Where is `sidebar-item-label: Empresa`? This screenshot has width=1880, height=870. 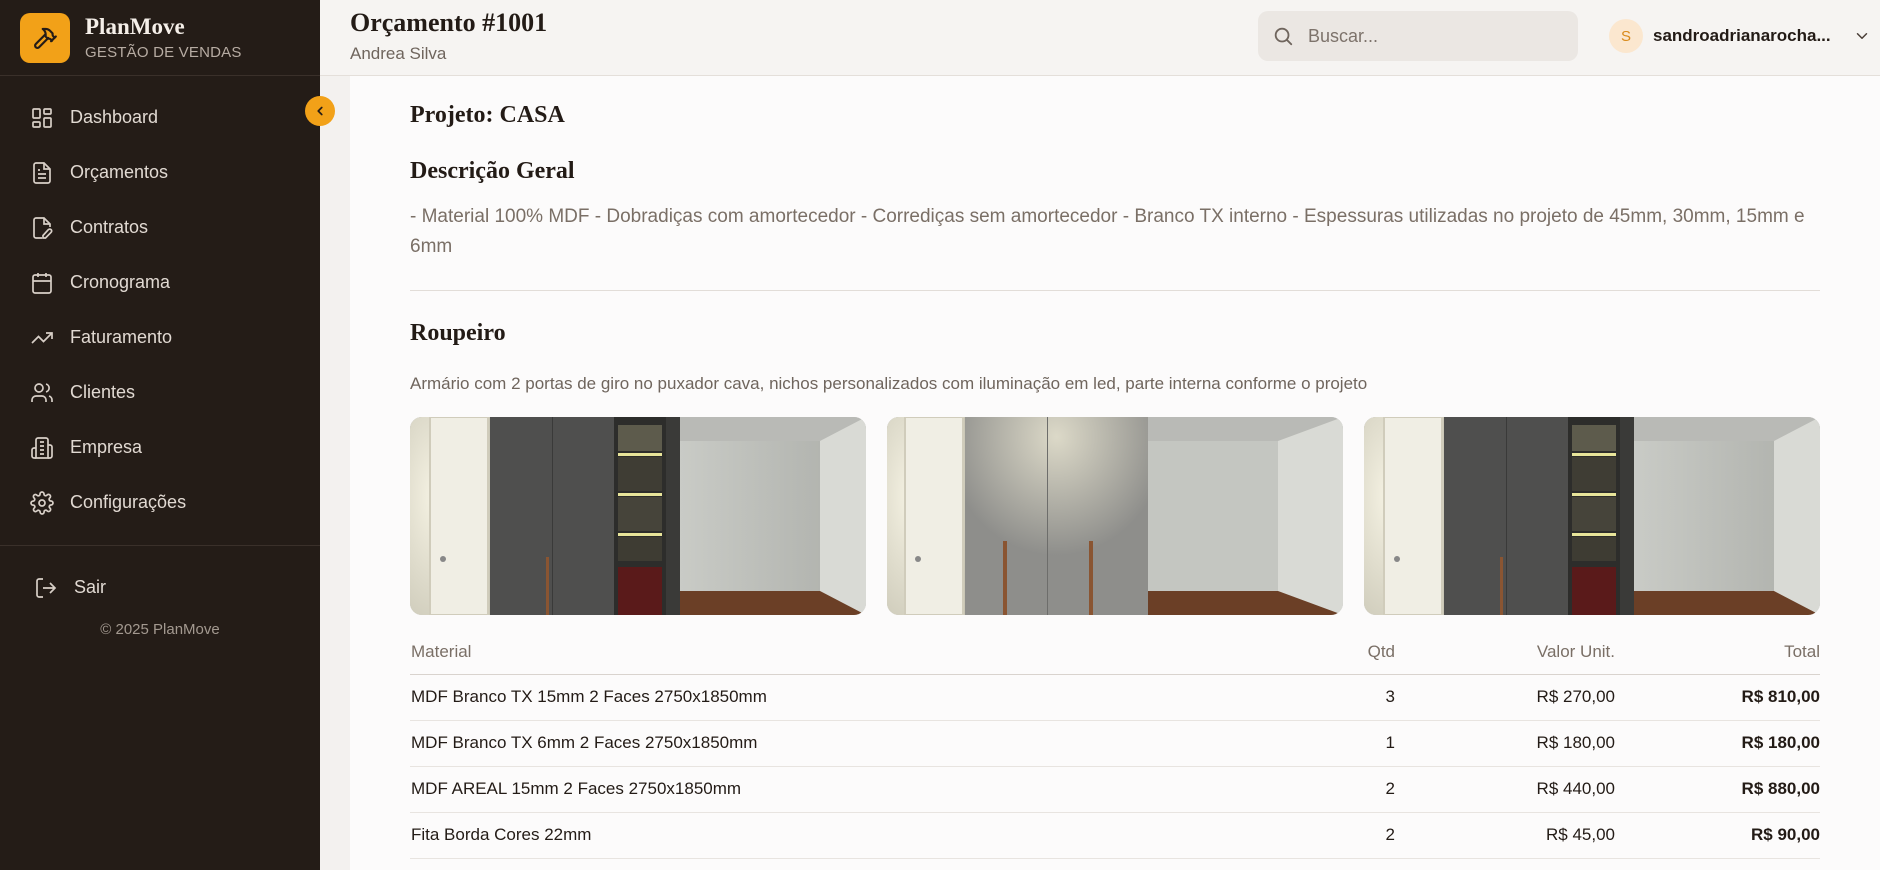 sidebar-item-label: Empresa is located at coordinates (106, 447).